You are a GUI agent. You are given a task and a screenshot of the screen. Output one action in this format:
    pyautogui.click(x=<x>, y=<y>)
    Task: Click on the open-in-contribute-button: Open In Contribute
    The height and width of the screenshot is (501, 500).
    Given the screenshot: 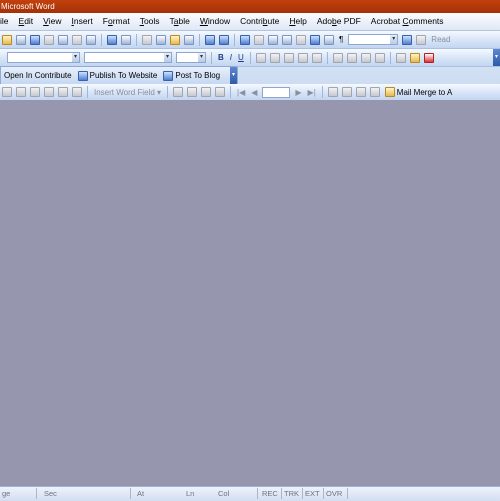 What is the action you would take?
    pyautogui.click(x=38, y=75)
    